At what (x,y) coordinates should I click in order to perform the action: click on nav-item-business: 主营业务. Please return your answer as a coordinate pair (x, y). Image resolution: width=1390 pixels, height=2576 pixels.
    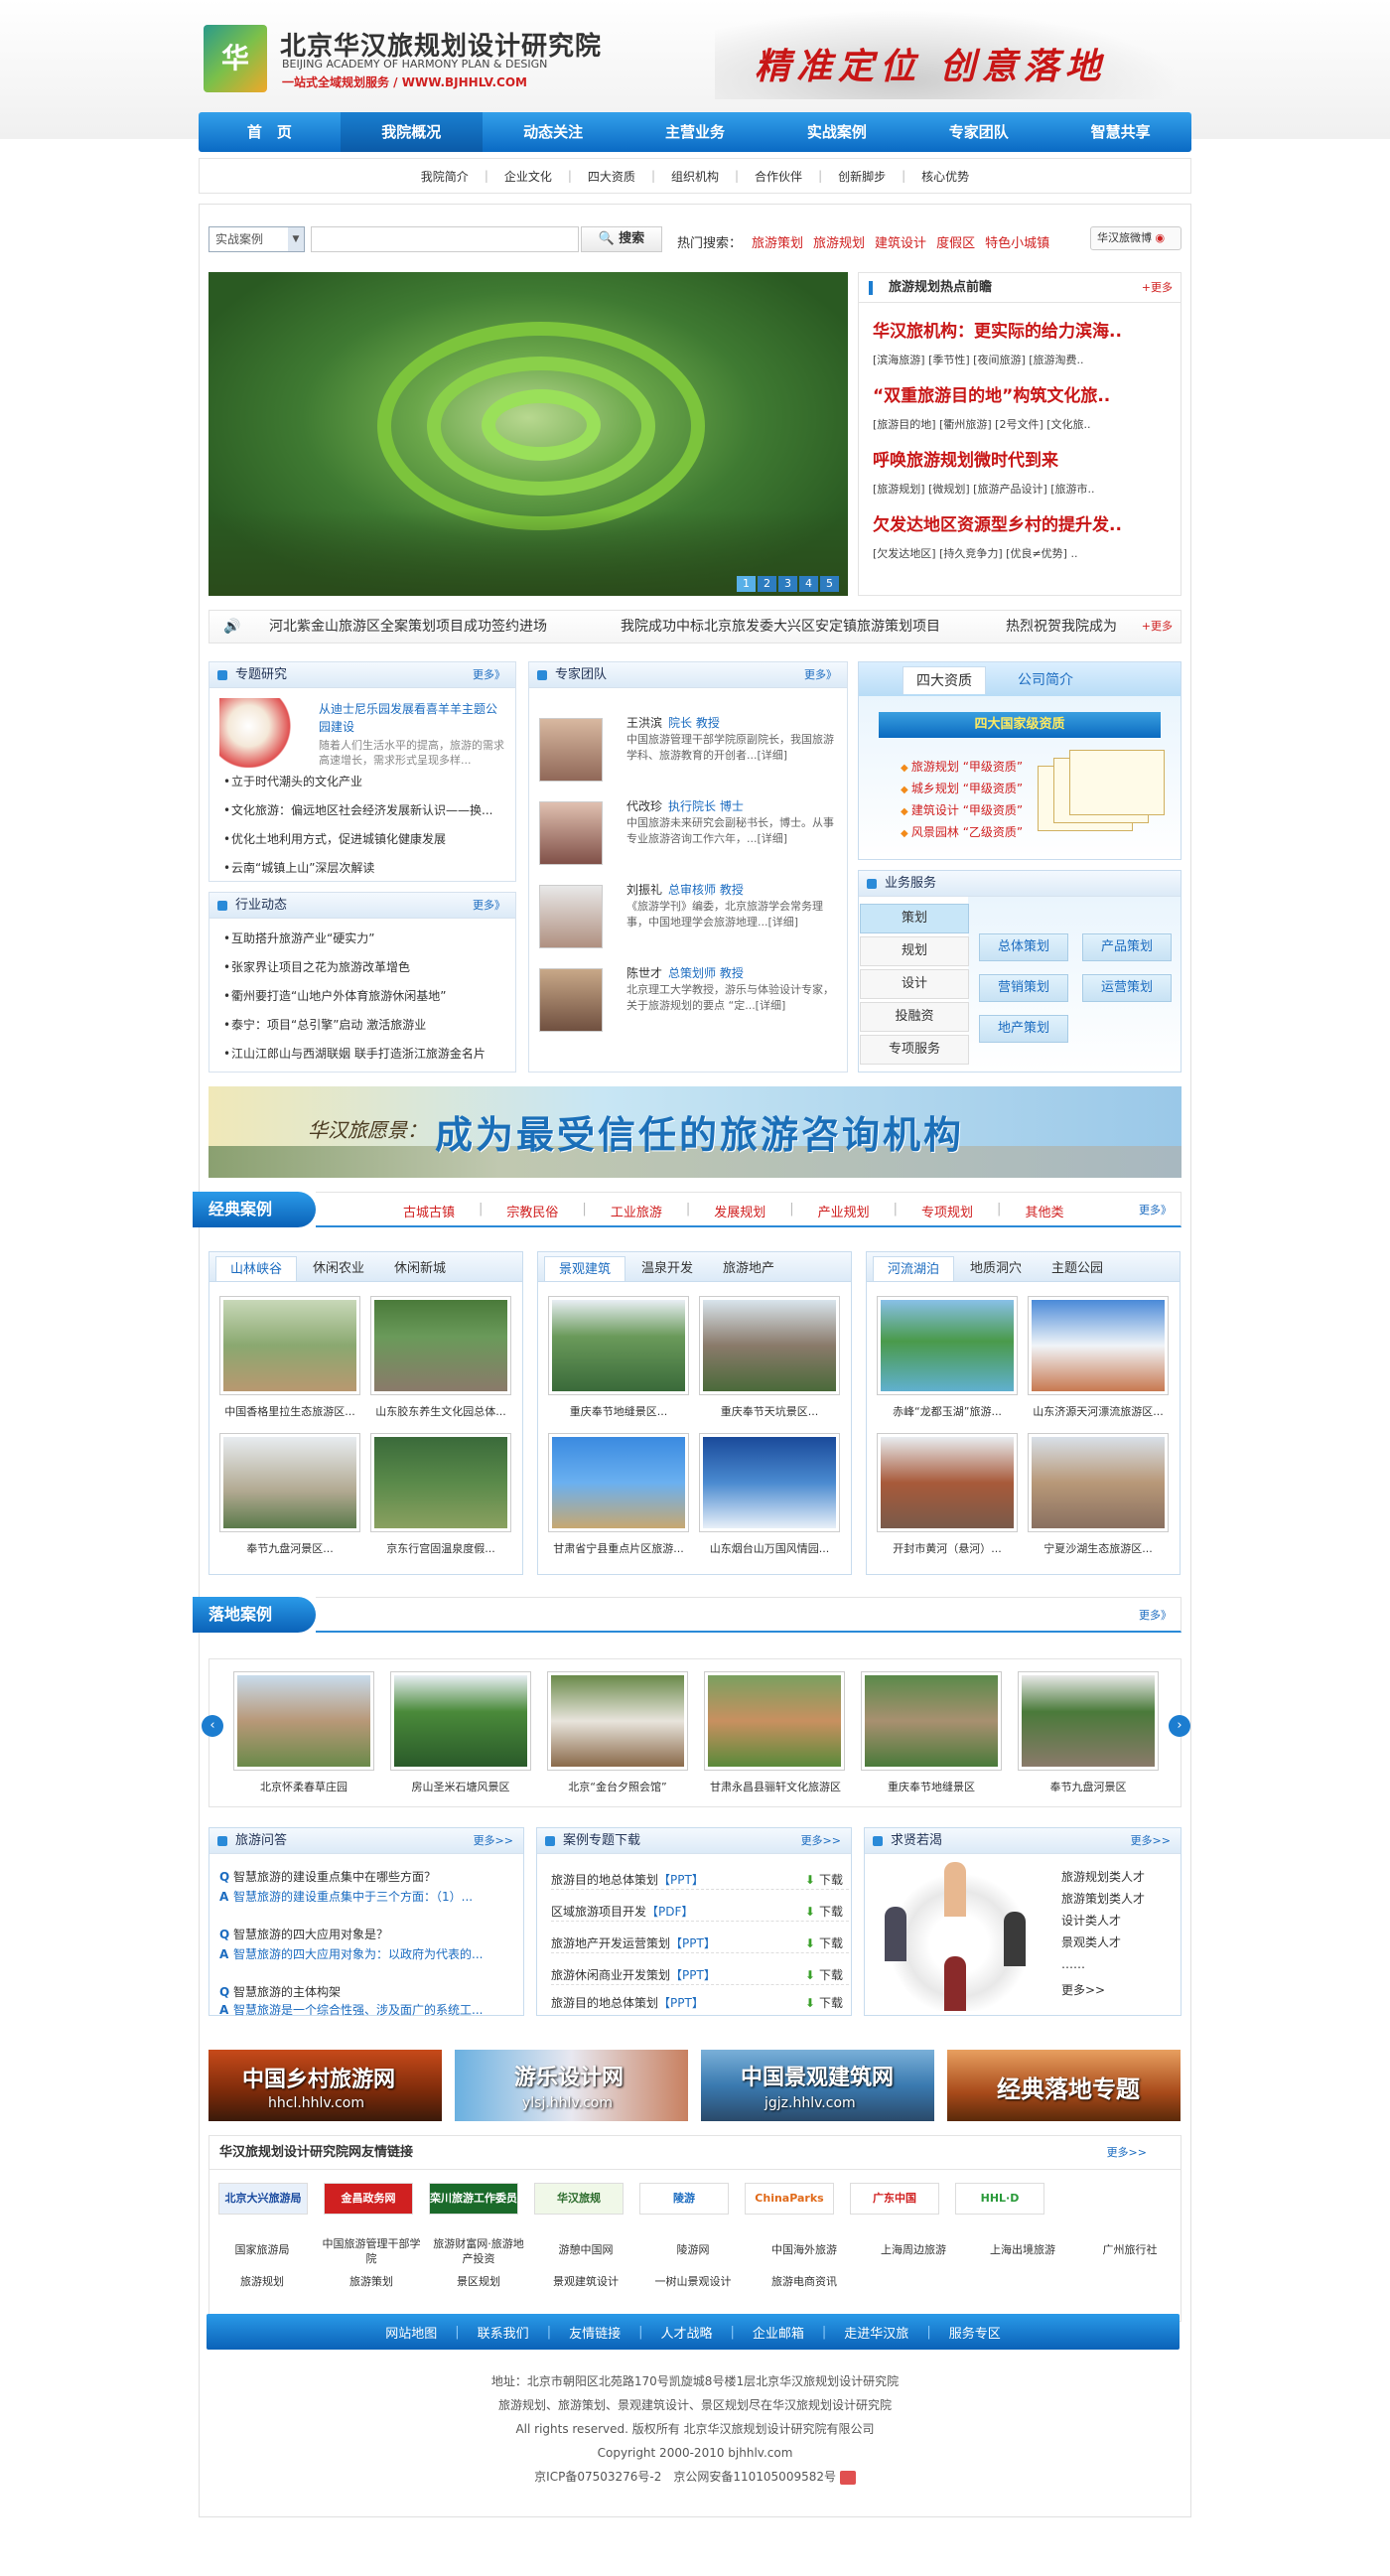
    Looking at the image, I should click on (695, 132).